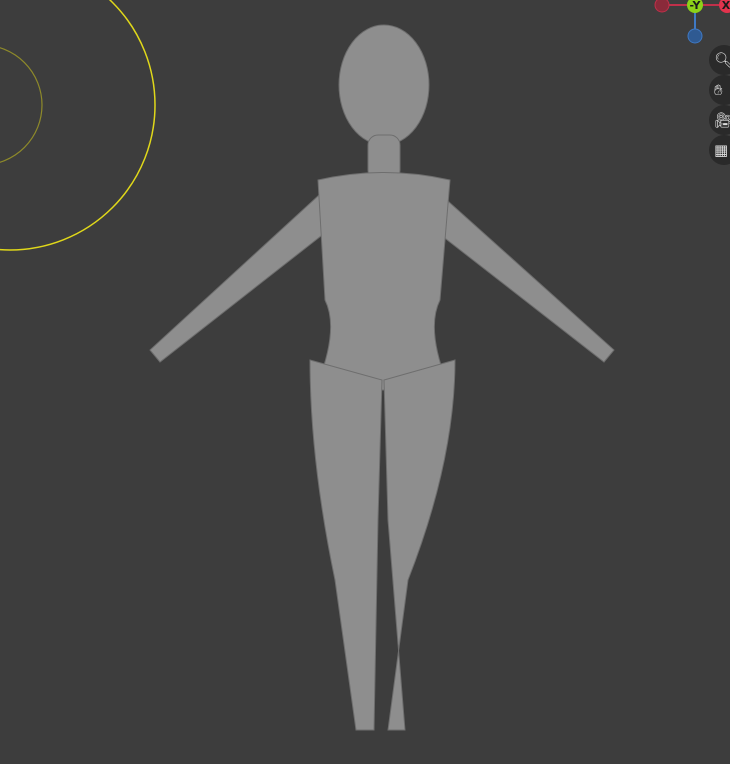 This screenshot has width=730, height=764. What do you see at coordinates (382, 281) in the screenshot?
I see `model-torso` at bounding box center [382, 281].